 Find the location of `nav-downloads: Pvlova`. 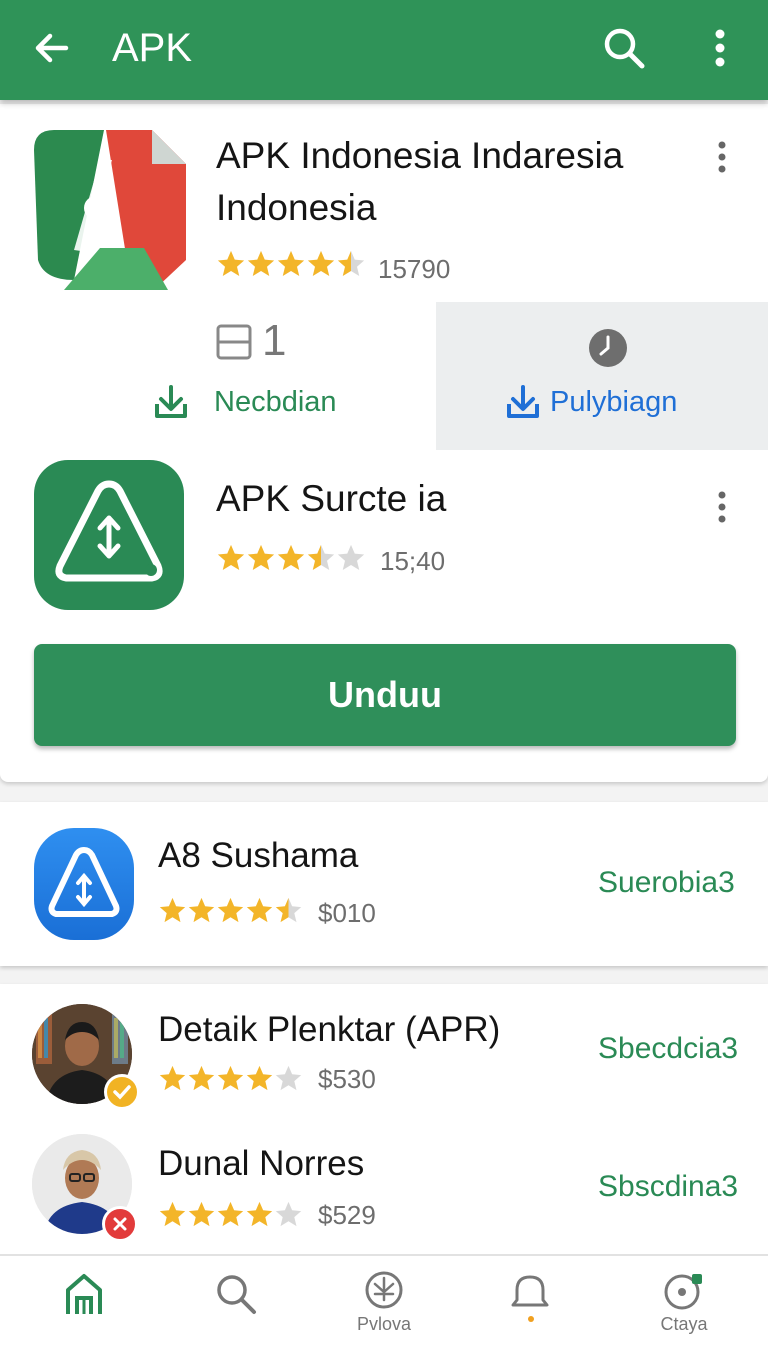

nav-downloads: Pvlova is located at coordinates (384, 1301).